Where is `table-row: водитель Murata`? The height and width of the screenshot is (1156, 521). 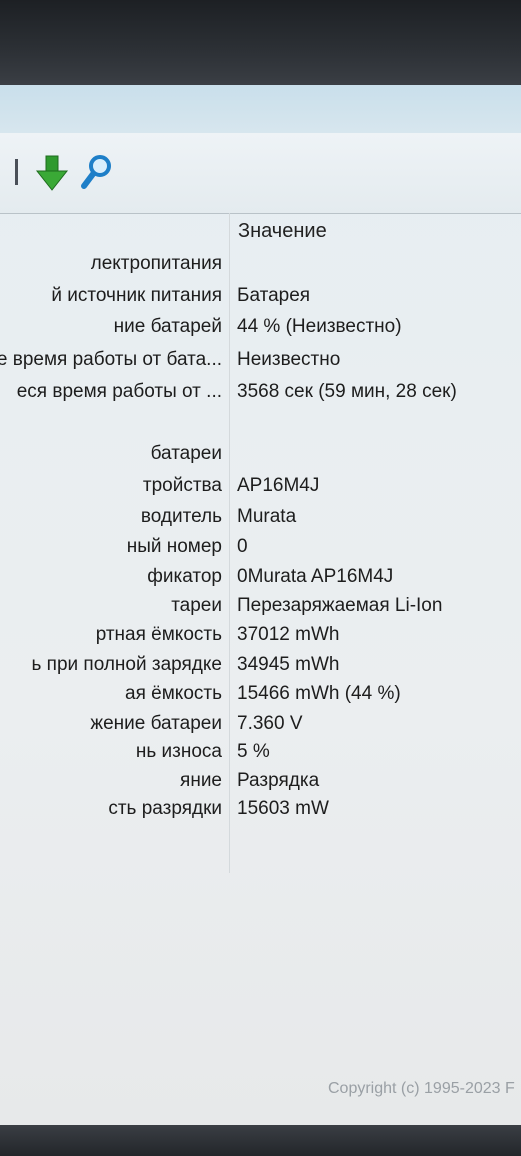 table-row: водитель Murata is located at coordinates (260, 517).